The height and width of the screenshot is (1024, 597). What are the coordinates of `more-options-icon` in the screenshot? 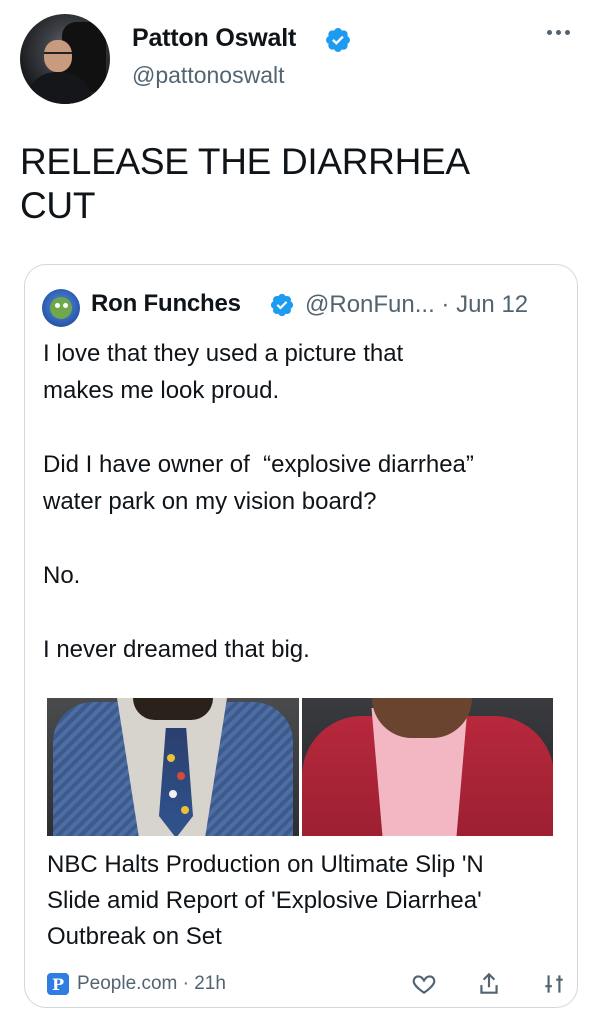 It's located at (558, 32).